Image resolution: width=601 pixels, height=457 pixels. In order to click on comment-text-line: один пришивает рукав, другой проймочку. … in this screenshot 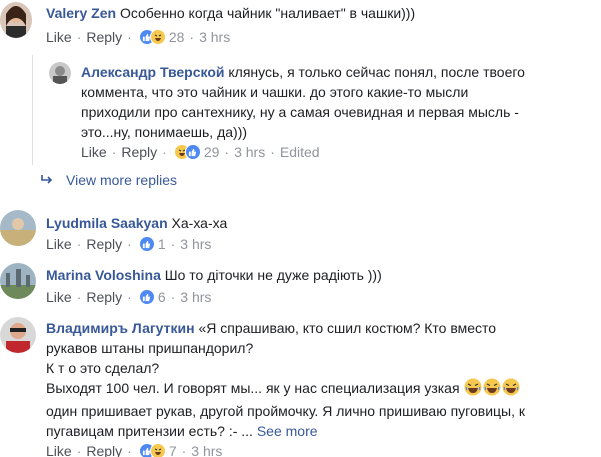, I will do `click(286, 411)`.